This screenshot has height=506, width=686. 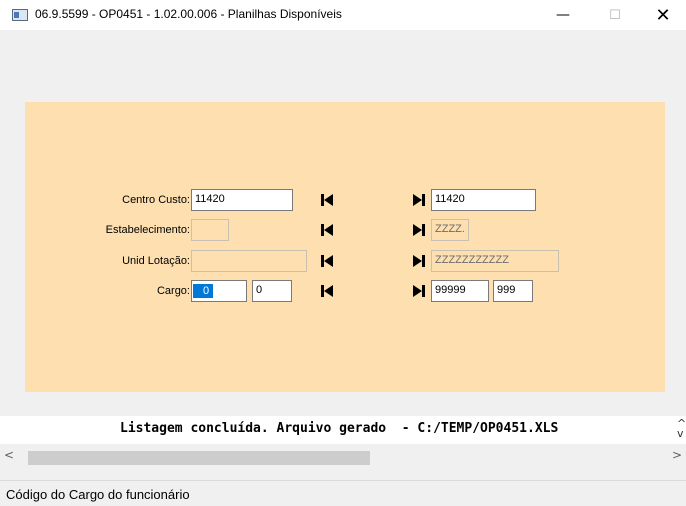 I want to click on status-bar-text: Código do Cargo do funcionário, so click(x=98, y=494).